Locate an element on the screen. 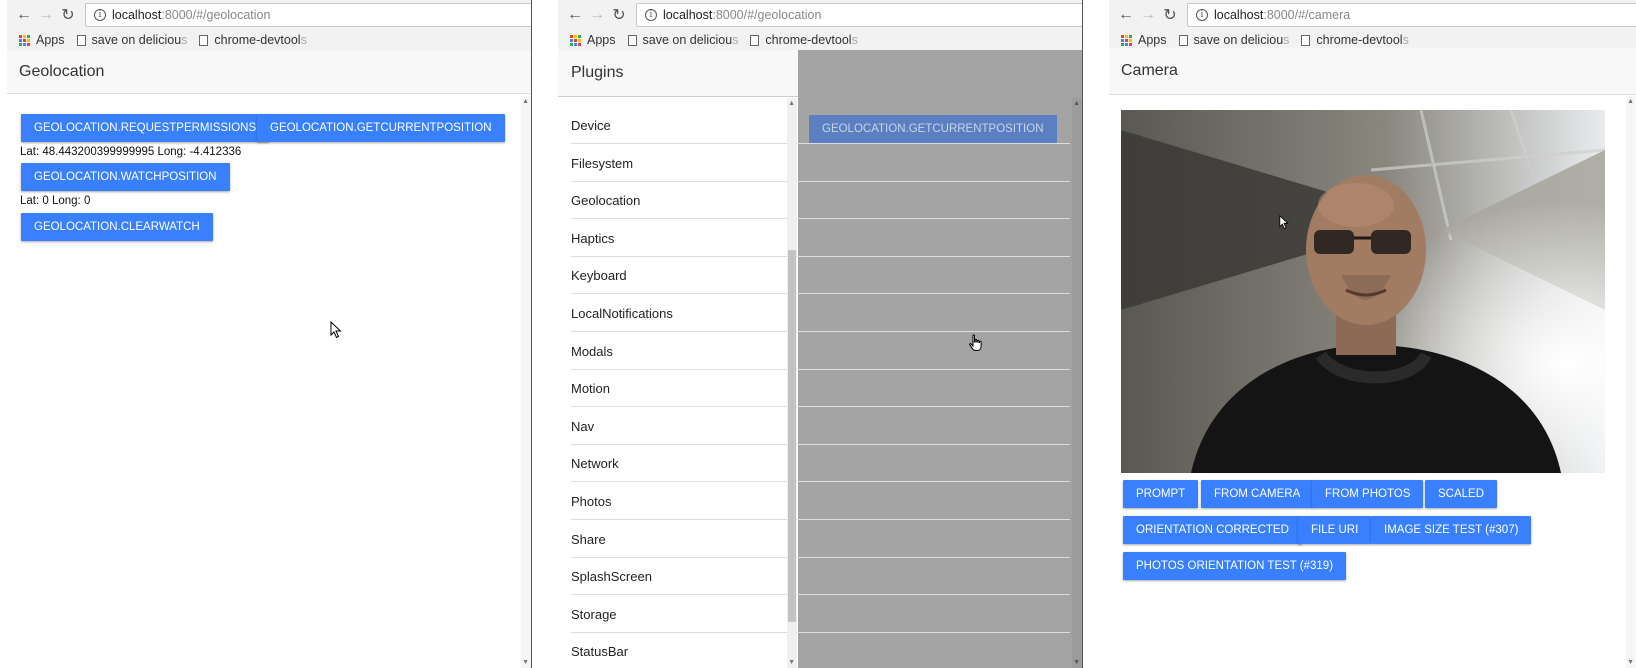  menu-item-share: Share is located at coordinates (820, 540).